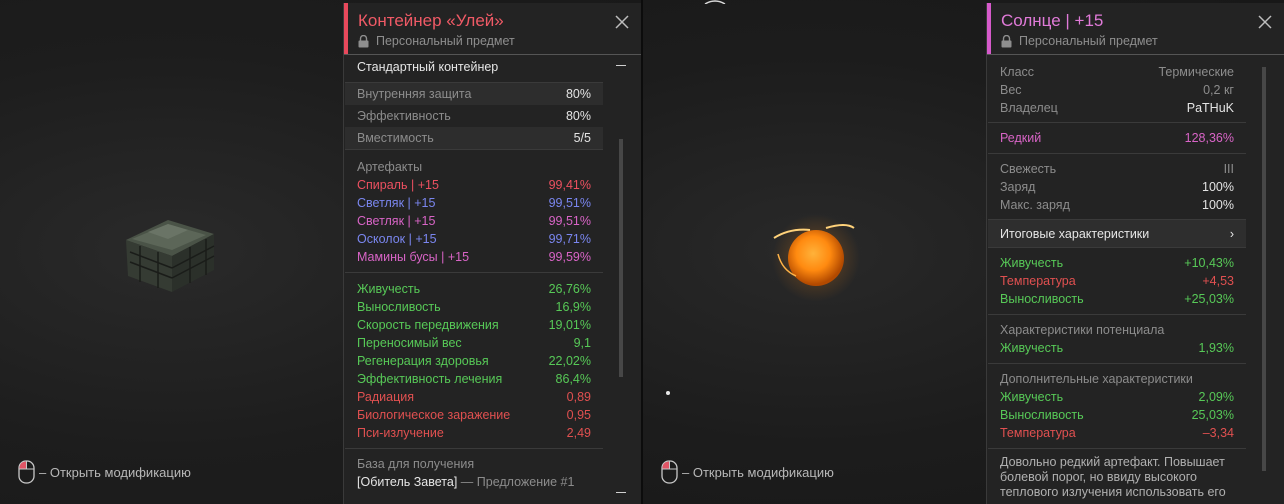 This screenshot has height=504, width=1284. I want to click on total-row: Температура +4,53, so click(1117, 281).